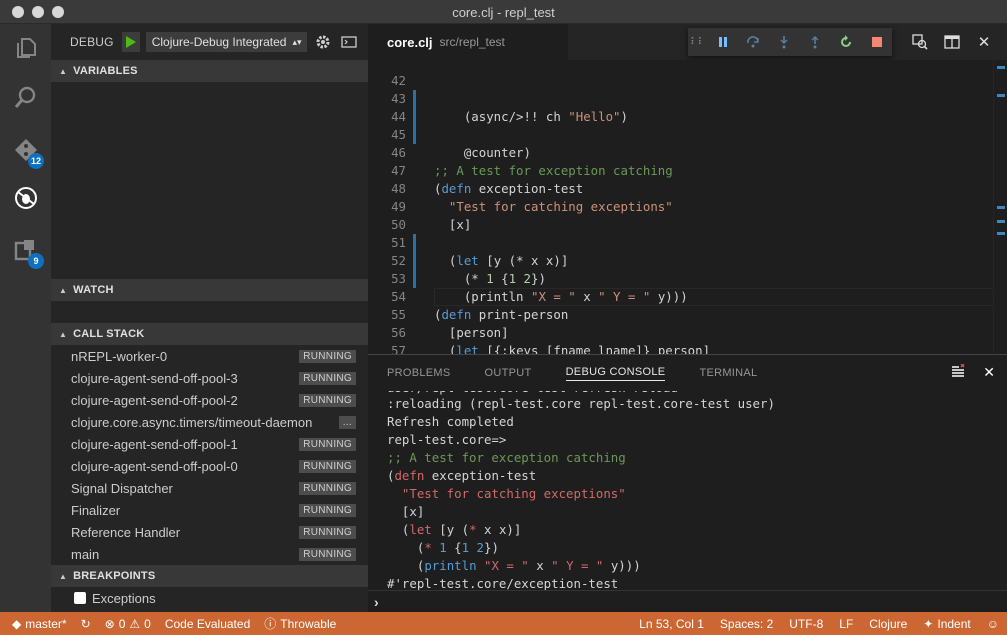  What do you see at coordinates (697, 42) in the screenshot?
I see `drag-handle-icon: ⠇⠇` at bounding box center [697, 42].